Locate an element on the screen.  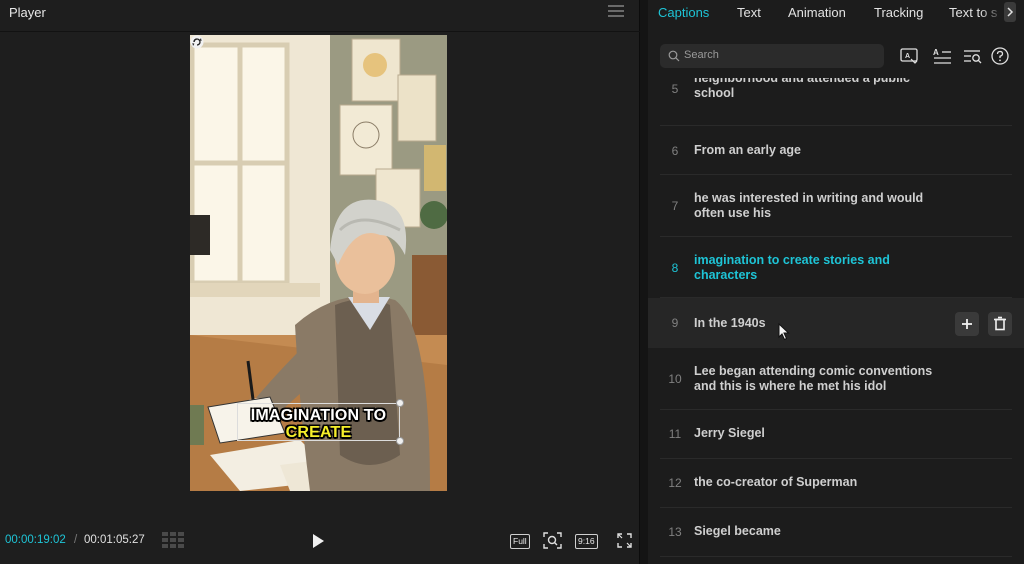
caption-number: 11 is located at coordinates (675, 434).